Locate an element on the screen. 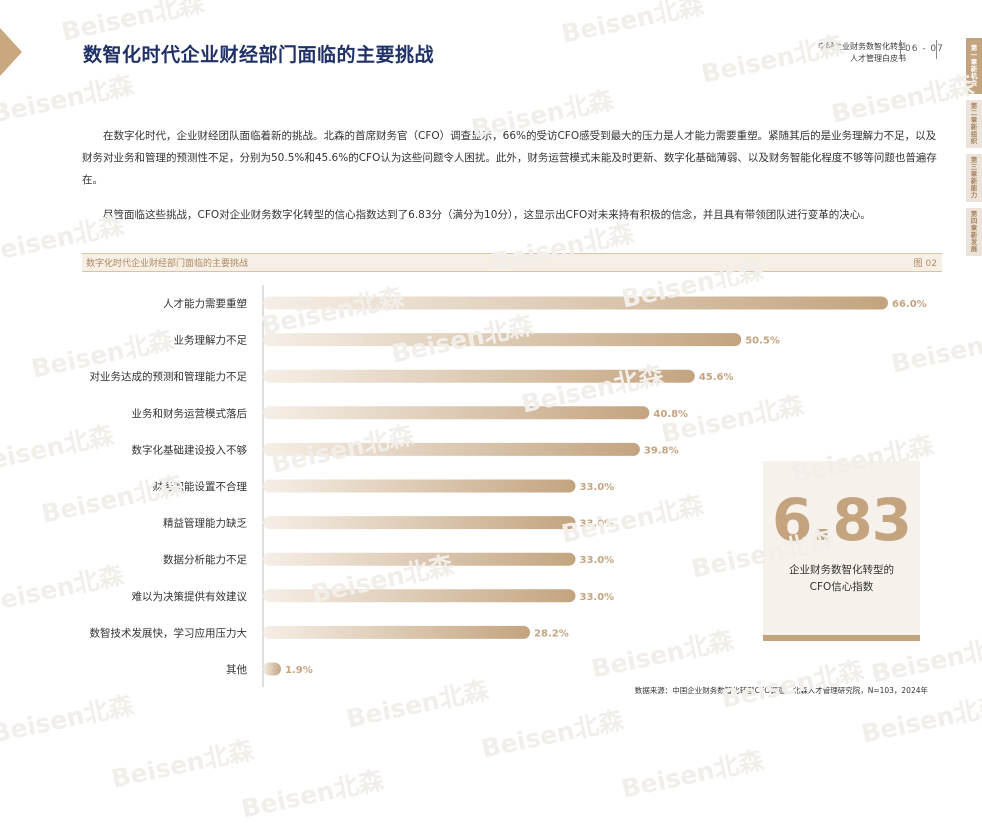  callout-accent-bar is located at coordinates (841, 638).